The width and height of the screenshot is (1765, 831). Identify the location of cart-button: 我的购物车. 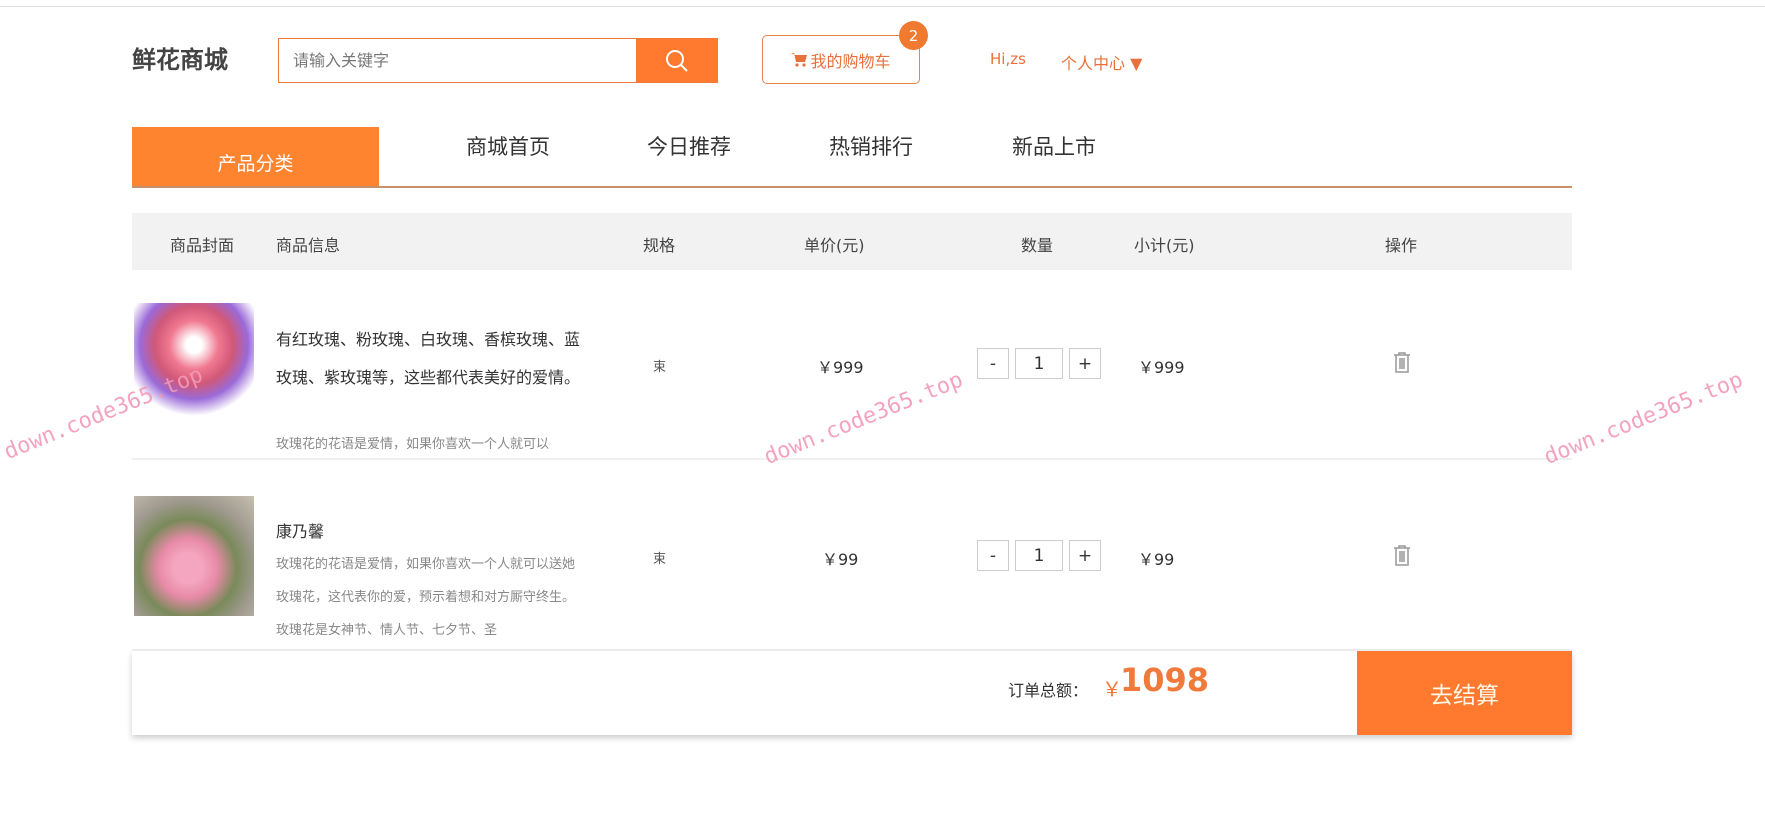
(841, 59).